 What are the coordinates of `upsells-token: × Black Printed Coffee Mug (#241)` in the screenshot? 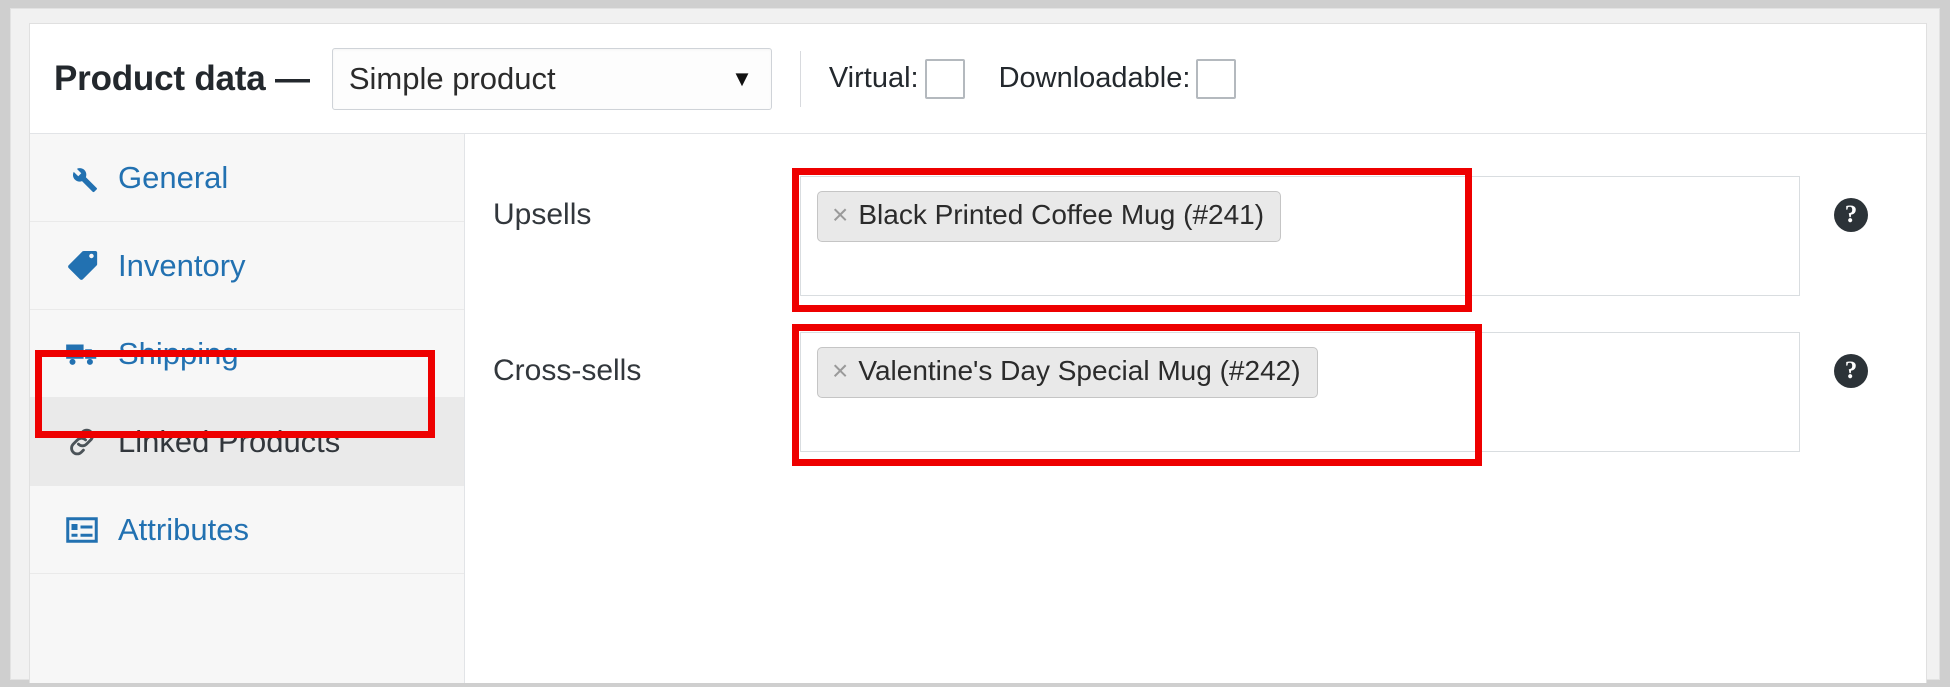 It's located at (1049, 216).